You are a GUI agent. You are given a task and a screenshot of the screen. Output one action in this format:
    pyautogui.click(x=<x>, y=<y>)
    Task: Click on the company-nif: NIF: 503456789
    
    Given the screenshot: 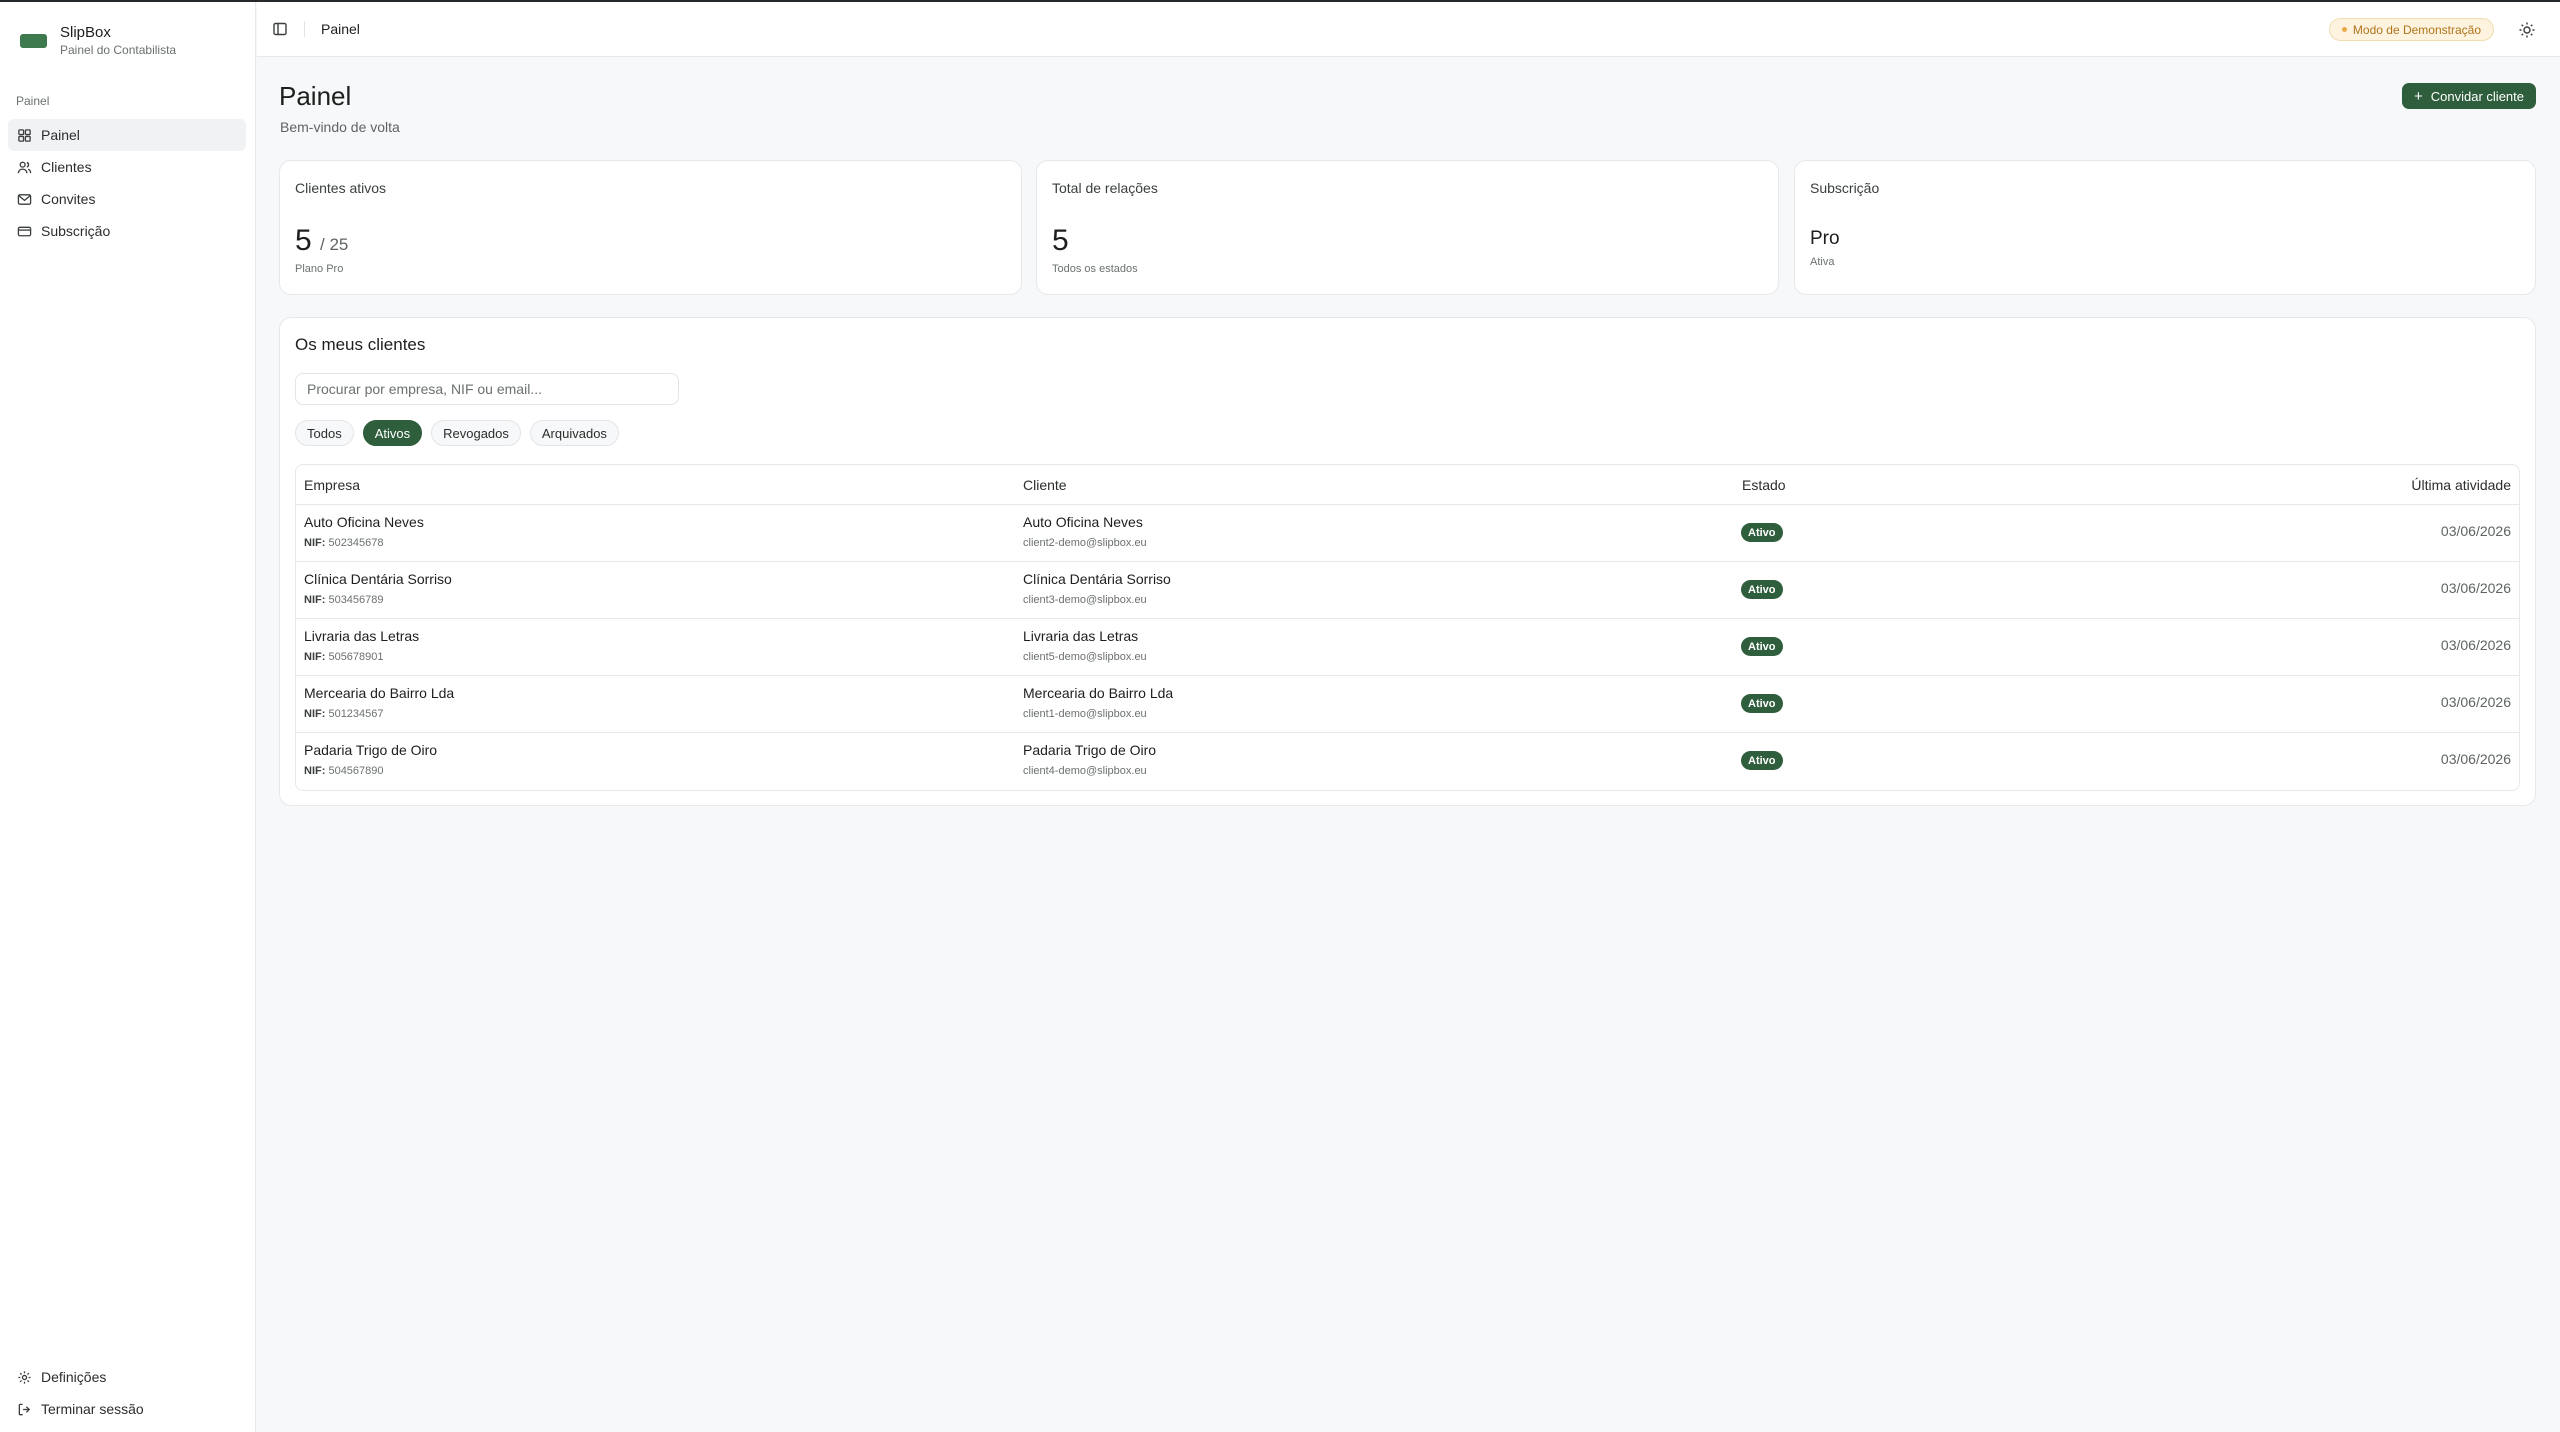 What is the action you would take?
    pyautogui.click(x=344, y=600)
    